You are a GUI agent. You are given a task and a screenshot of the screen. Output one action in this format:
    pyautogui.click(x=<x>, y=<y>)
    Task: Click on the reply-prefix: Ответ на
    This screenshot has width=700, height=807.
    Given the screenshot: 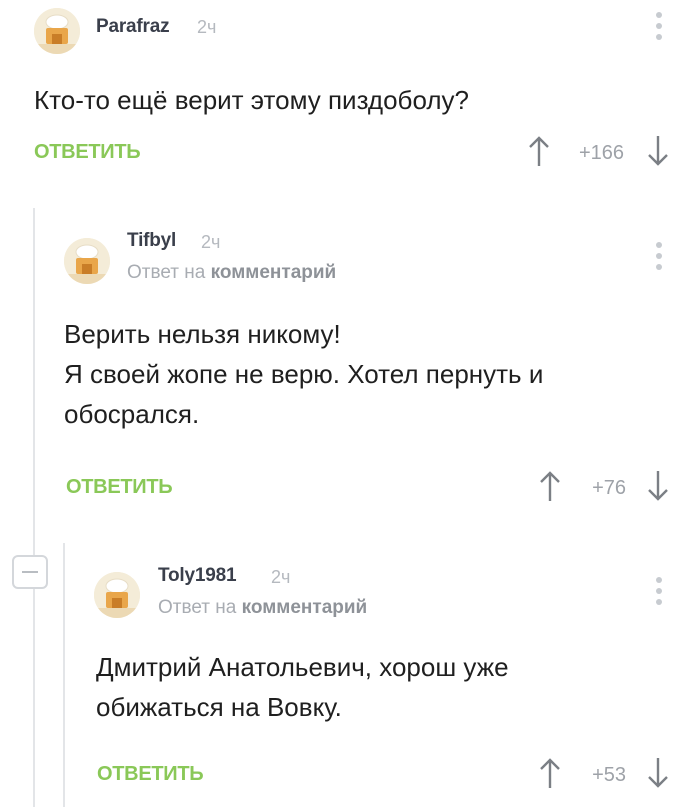 What is the action you would take?
    pyautogui.click(x=197, y=607)
    